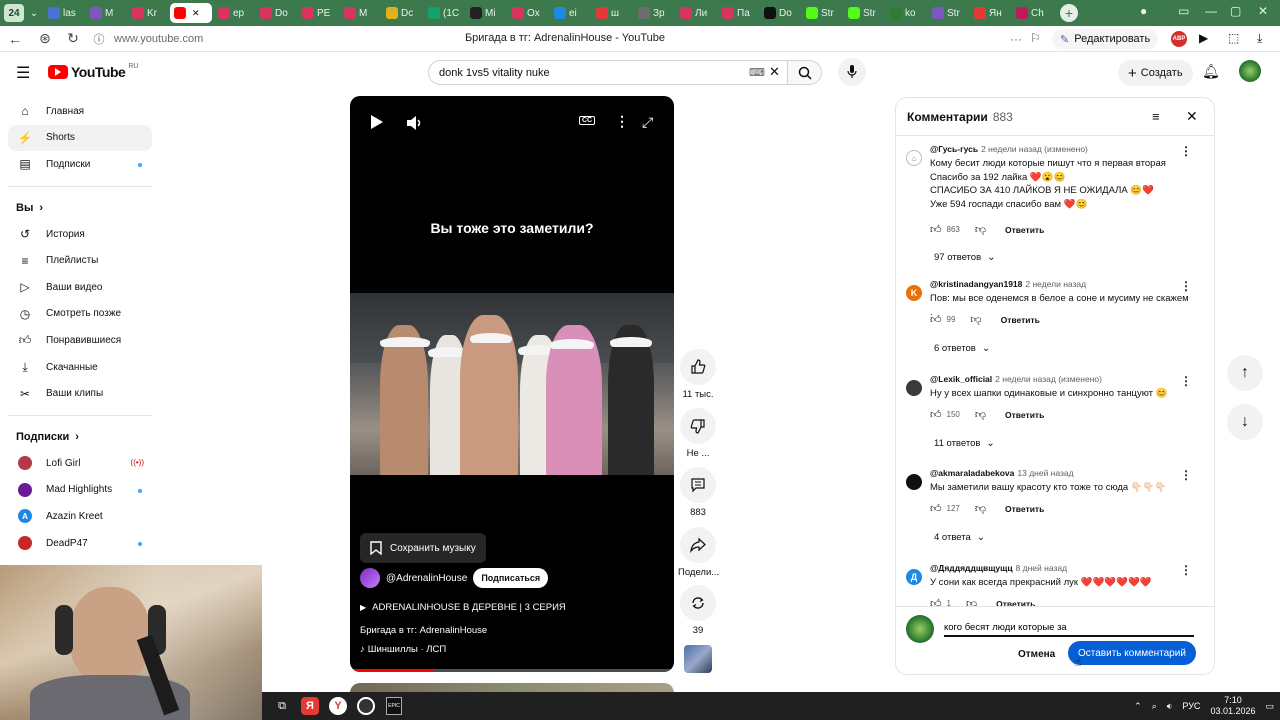 This screenshot has height=720, width=1280. I want to click on notifications-icon: ▭, so click(1269, 706).